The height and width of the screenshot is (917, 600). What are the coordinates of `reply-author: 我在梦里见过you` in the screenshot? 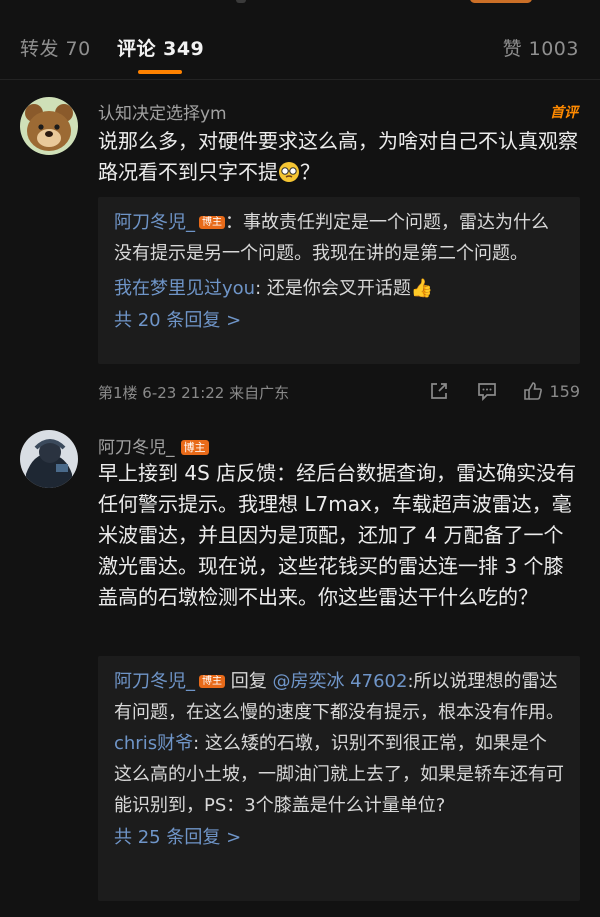 It's located at (184, 288).